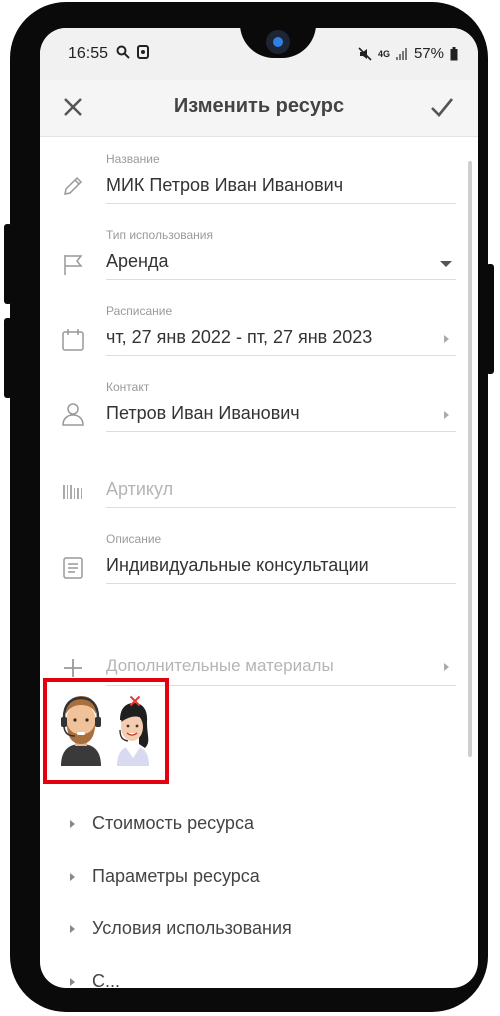 The image size is (500, 1016). I want to click on signal-icon, so click(401, 53).